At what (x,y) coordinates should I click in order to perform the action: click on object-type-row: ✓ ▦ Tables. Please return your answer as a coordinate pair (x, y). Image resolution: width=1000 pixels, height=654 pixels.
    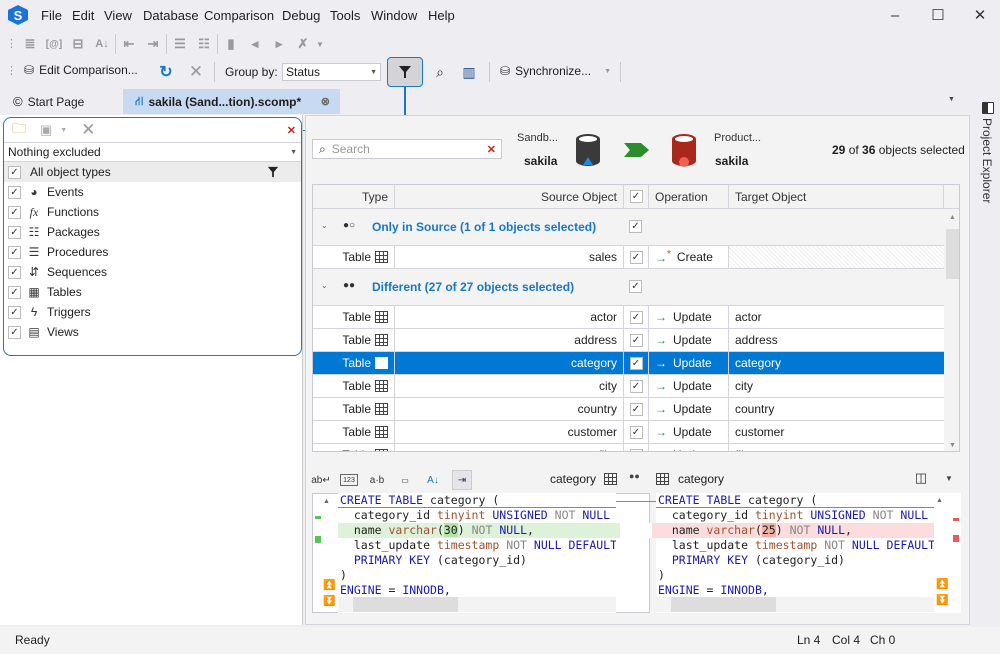
    Looking at the image, I should click on (152, 292).